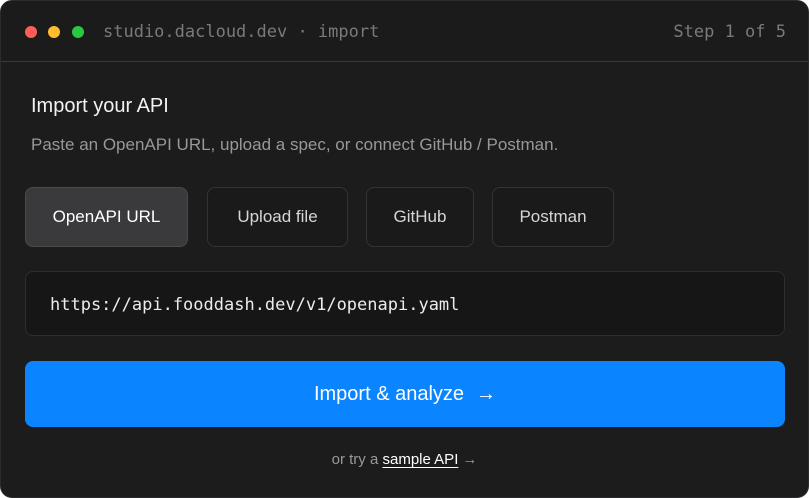 The width and height of the screenshot is (809, 498). What do you see at coordinates (54, 32) in the screenshot?
I see `minimize-window-button` at bounding box center [54, 32].